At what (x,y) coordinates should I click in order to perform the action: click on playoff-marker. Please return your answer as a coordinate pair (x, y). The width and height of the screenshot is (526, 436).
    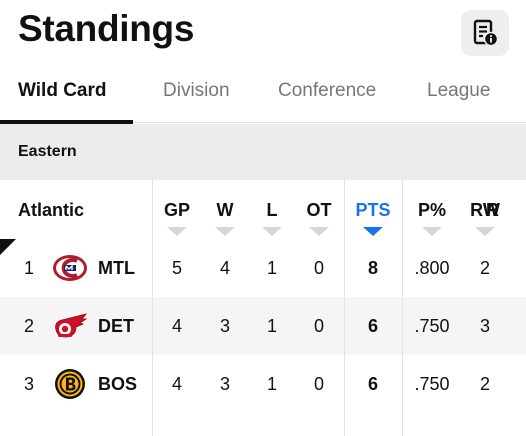
    Looking at the image, I should click on (8, 247).